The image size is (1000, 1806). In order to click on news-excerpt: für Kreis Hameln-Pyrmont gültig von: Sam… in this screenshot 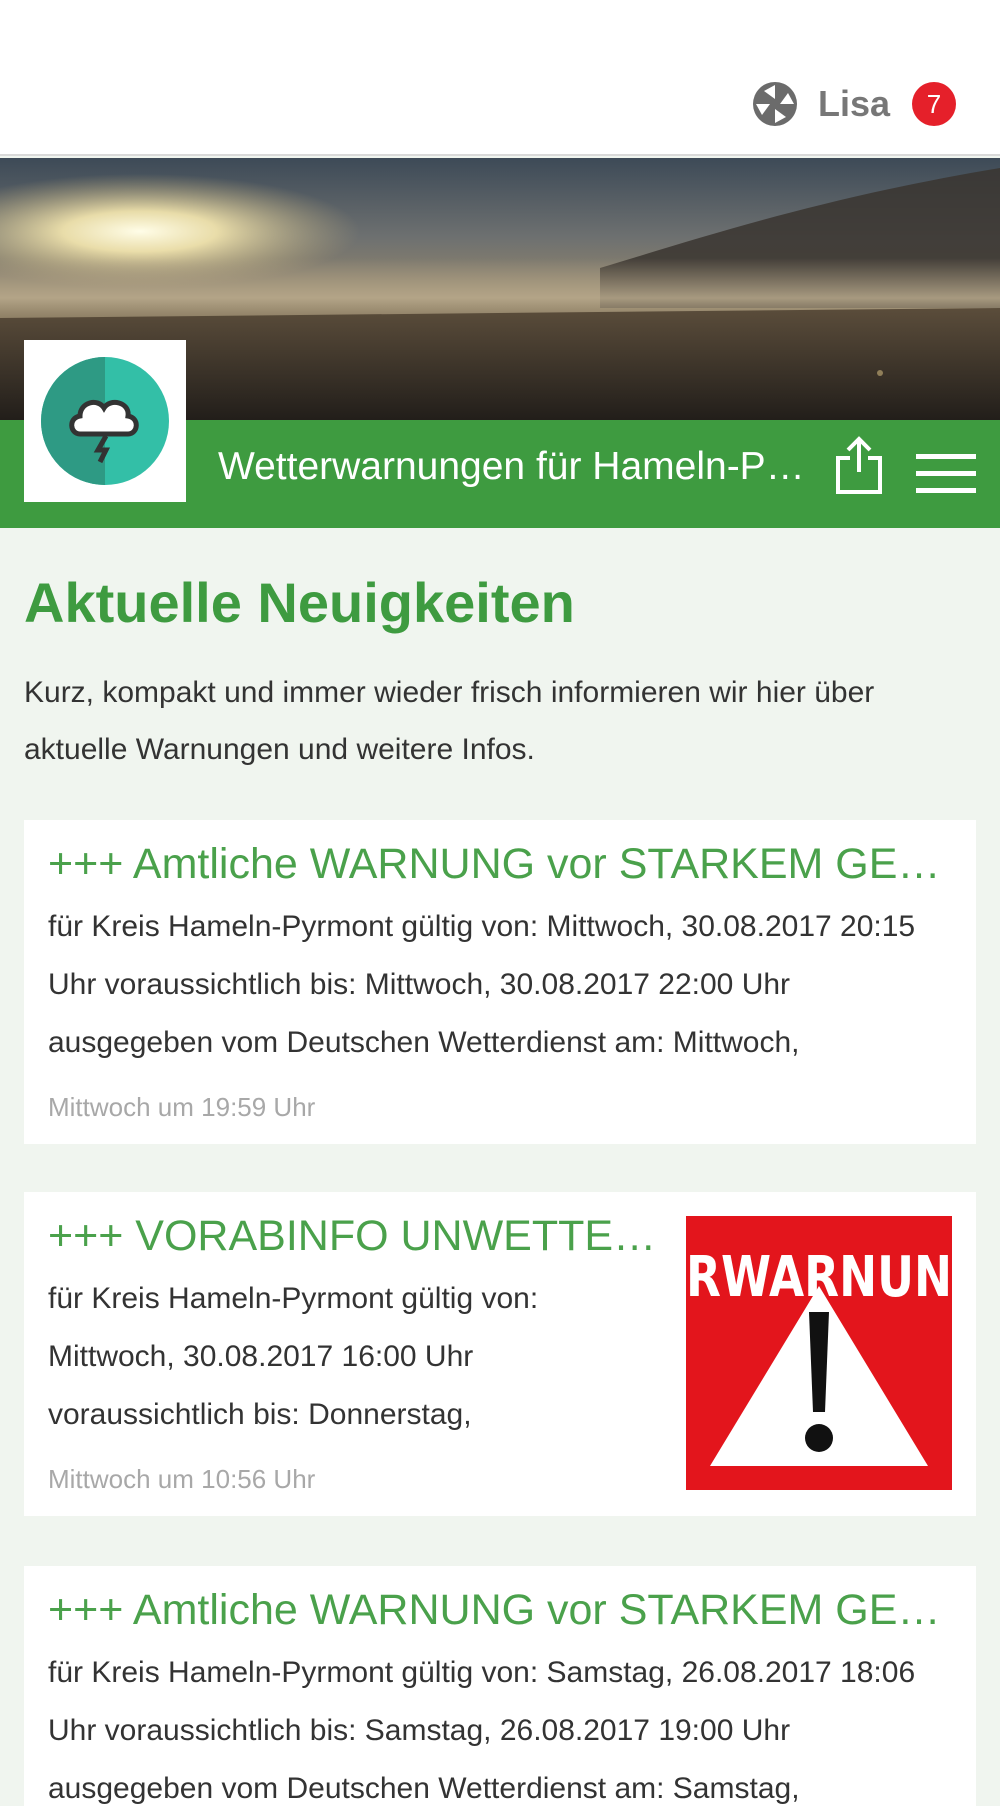, I will do `click(482, 1730)`.